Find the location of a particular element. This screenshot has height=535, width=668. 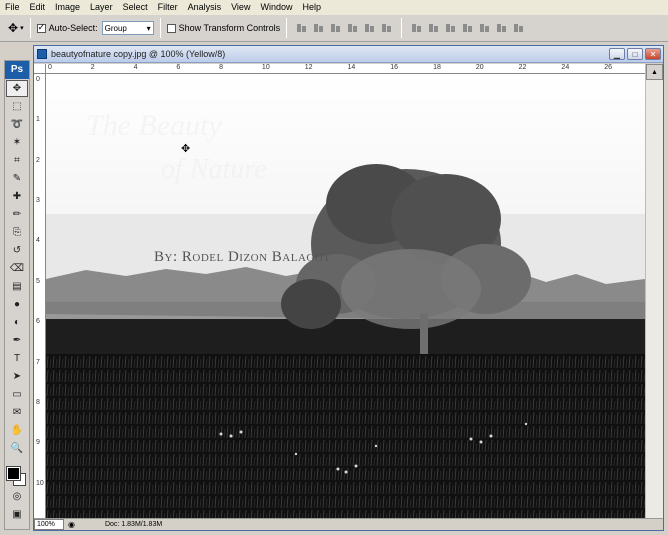

history-brush-icon: ↺ is located at coordinates (17, 250).